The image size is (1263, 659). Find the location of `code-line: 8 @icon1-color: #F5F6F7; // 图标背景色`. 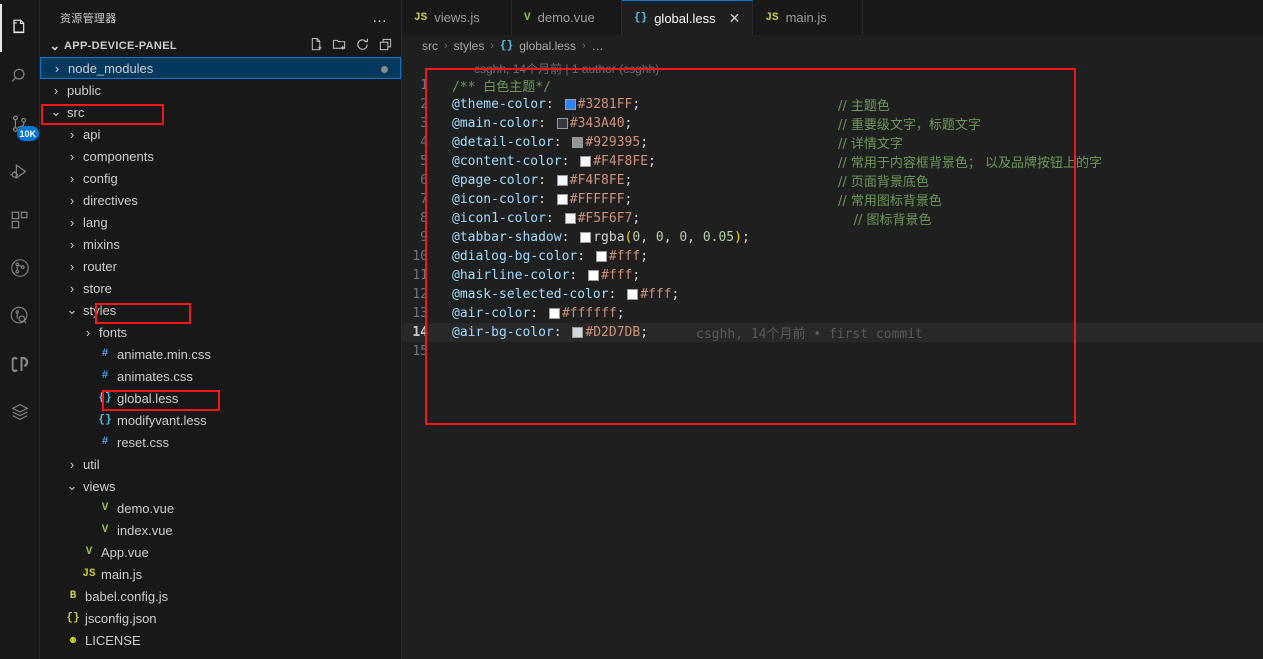

code-line: 8 @icon1-color: #F5F6F7; // 图标背景色 is located at coordinates (832, 218).